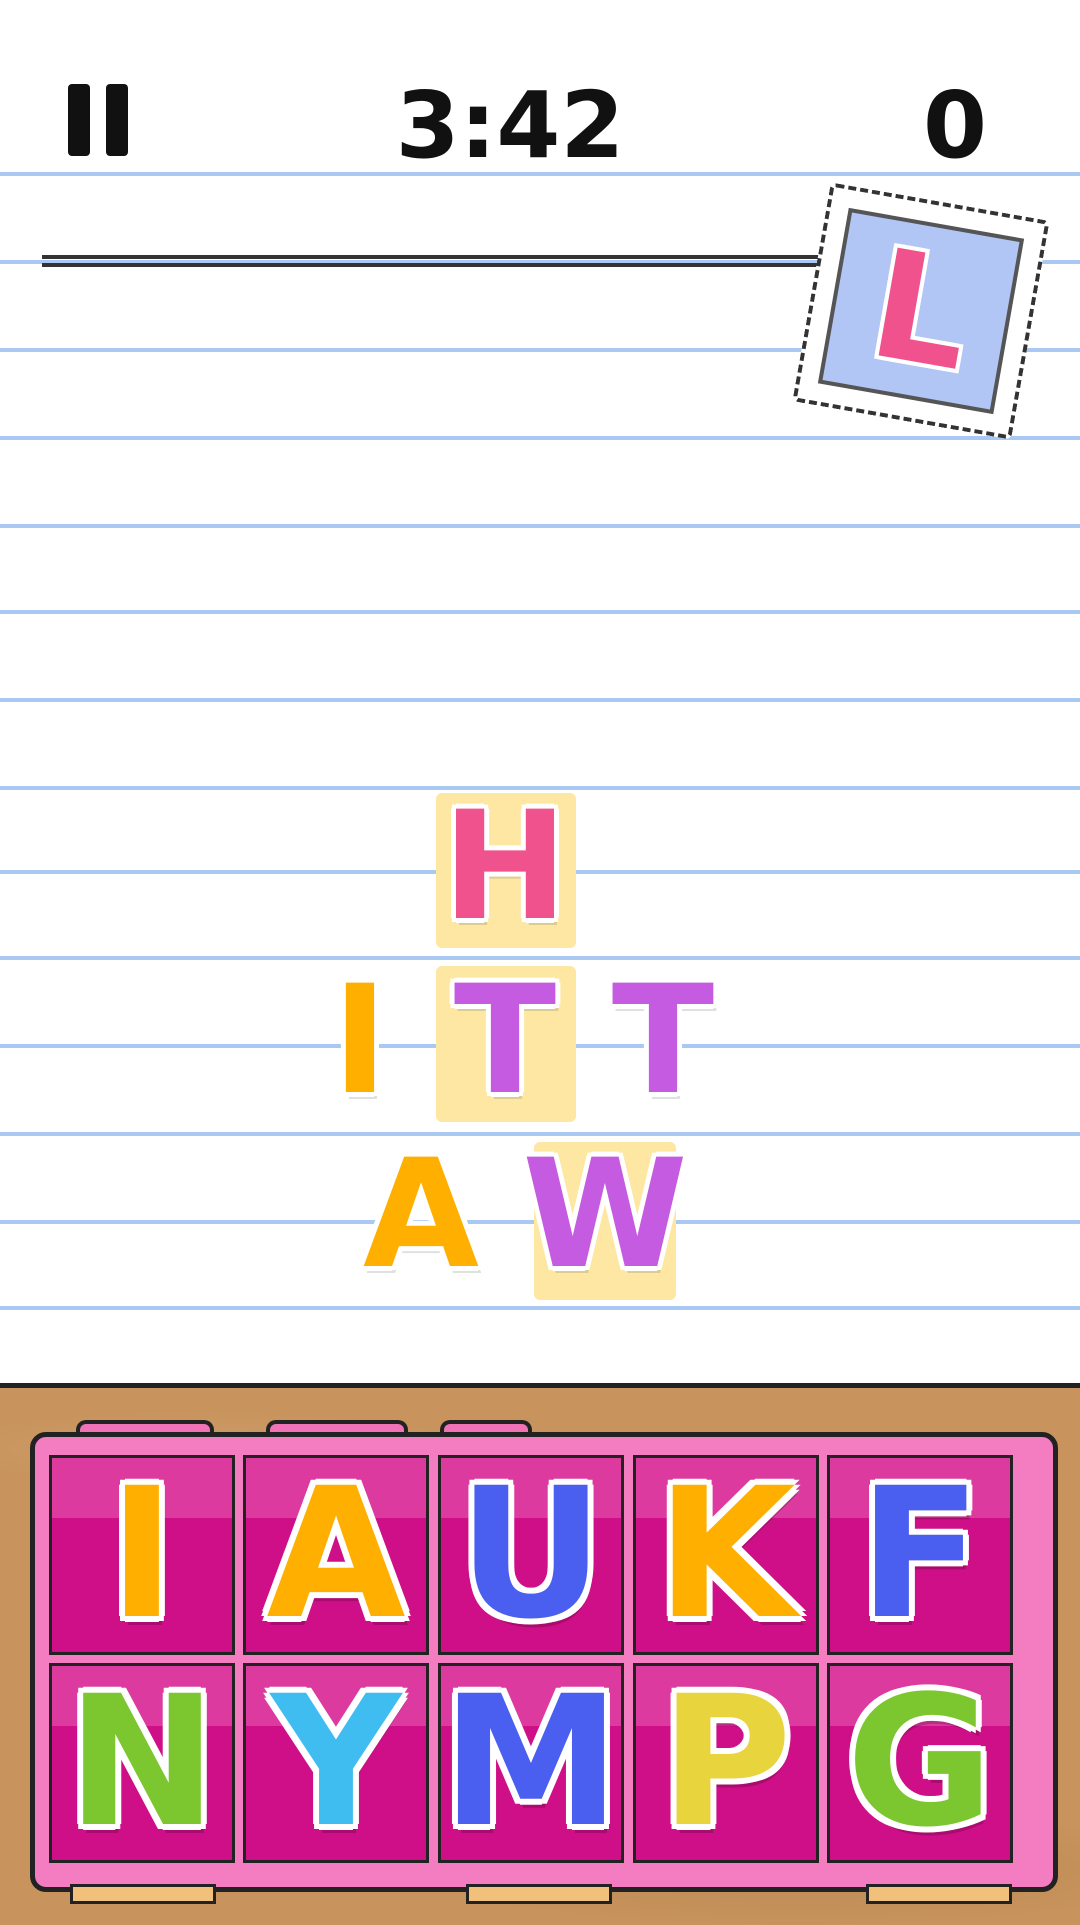 This screenshot has width=1080, height=1925. Describe the element at coordinates (920, 1763) in the screenshot. I see `tray-letter-tile: G` at that location.